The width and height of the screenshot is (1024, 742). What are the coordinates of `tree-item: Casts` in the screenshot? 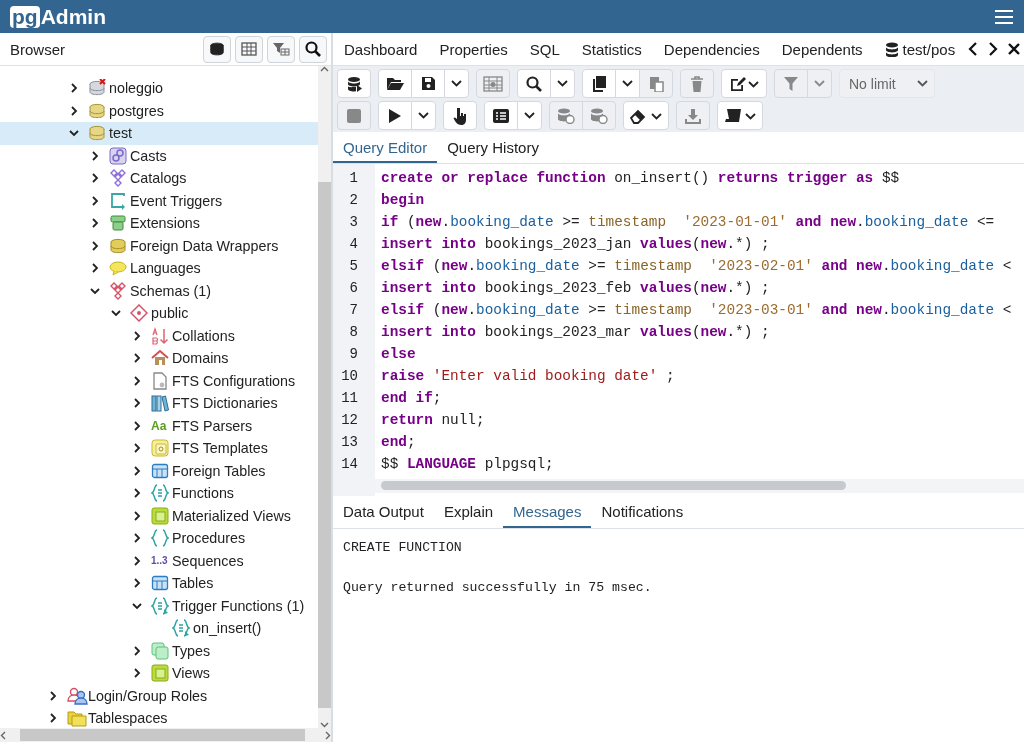 It's located at (159, 155).